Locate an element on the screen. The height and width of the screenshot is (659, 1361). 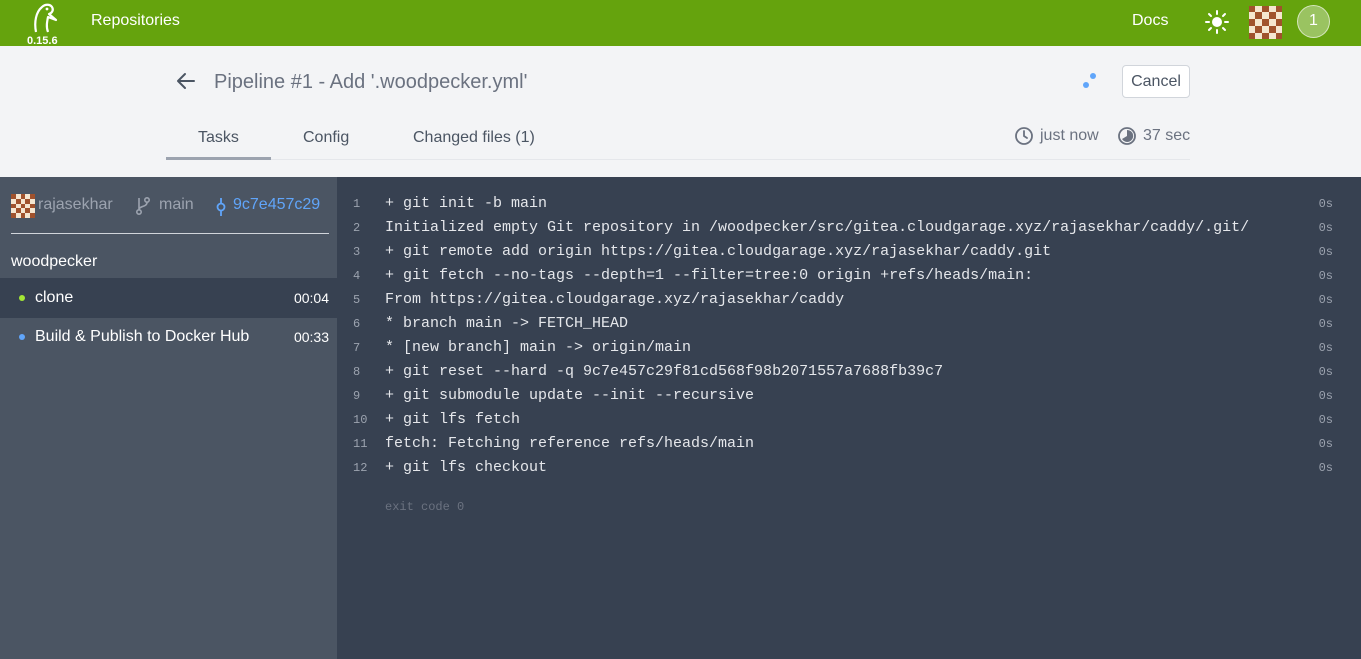
line-text: * [new branch] main -> origin/main is located at coordinates (538, 347).